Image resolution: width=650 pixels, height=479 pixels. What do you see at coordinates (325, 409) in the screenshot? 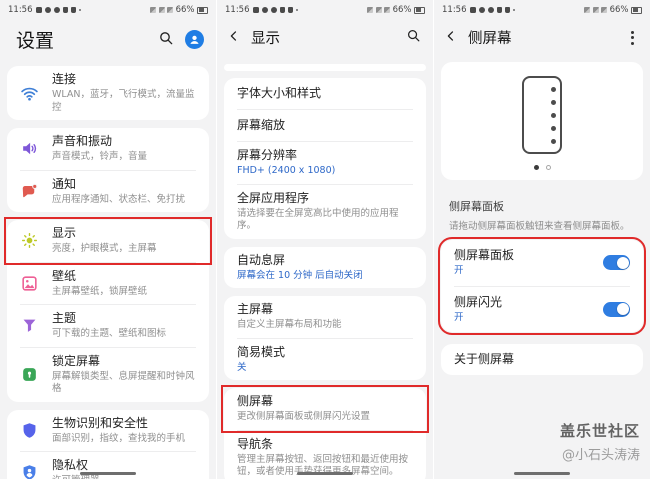
I see `display-item-edge-screen: 侧屏幕 更改侧屏幕面板或侧屏闪光设置` at bounding box center [325, 409].